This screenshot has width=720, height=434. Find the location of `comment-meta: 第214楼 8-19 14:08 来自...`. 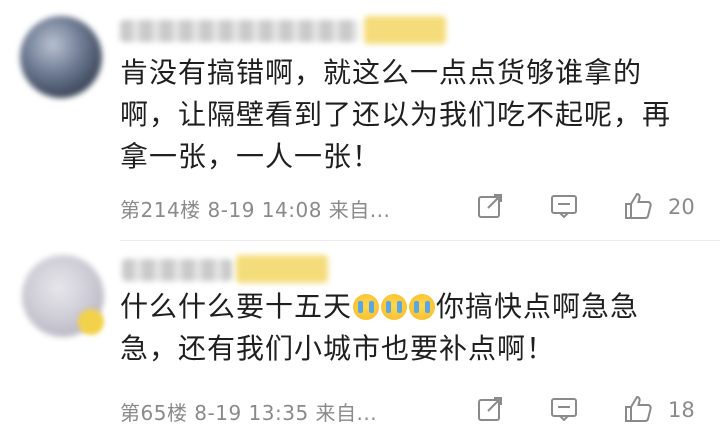

comment-meta: 第214楼 8-19 14:08 来自... is located at coordinates (255, 210).